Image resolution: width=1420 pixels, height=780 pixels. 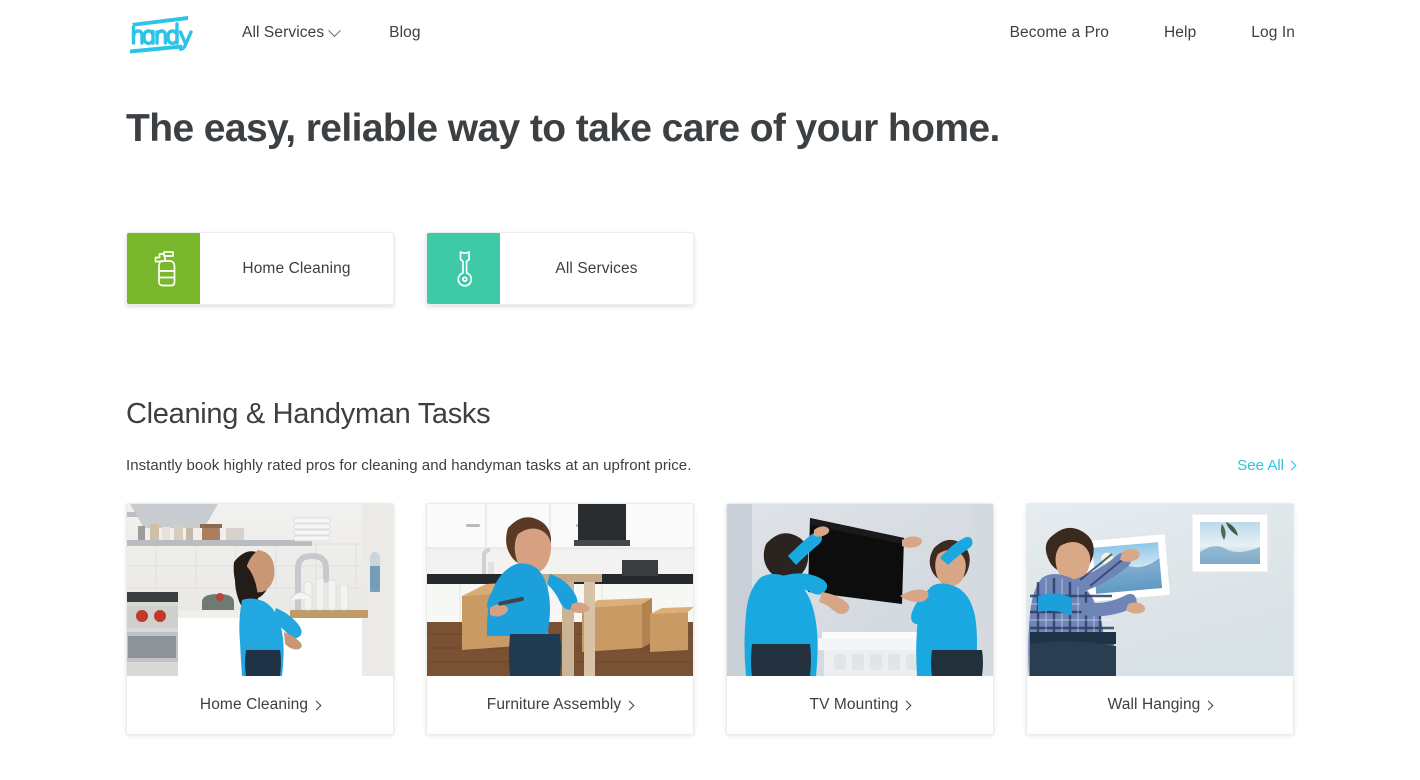 What do you see at coordinates (283, 32) in the screenshot?
I see `nav-item-all-services-label: All Services` at bounding box center [283, 32].